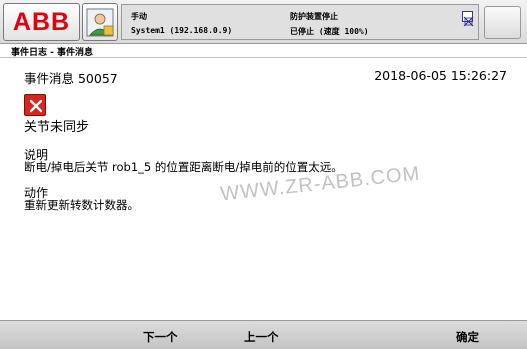 This screenshot has width=527, height=349. I want to click on abb-menu-button: ABB, so click(41, 22).